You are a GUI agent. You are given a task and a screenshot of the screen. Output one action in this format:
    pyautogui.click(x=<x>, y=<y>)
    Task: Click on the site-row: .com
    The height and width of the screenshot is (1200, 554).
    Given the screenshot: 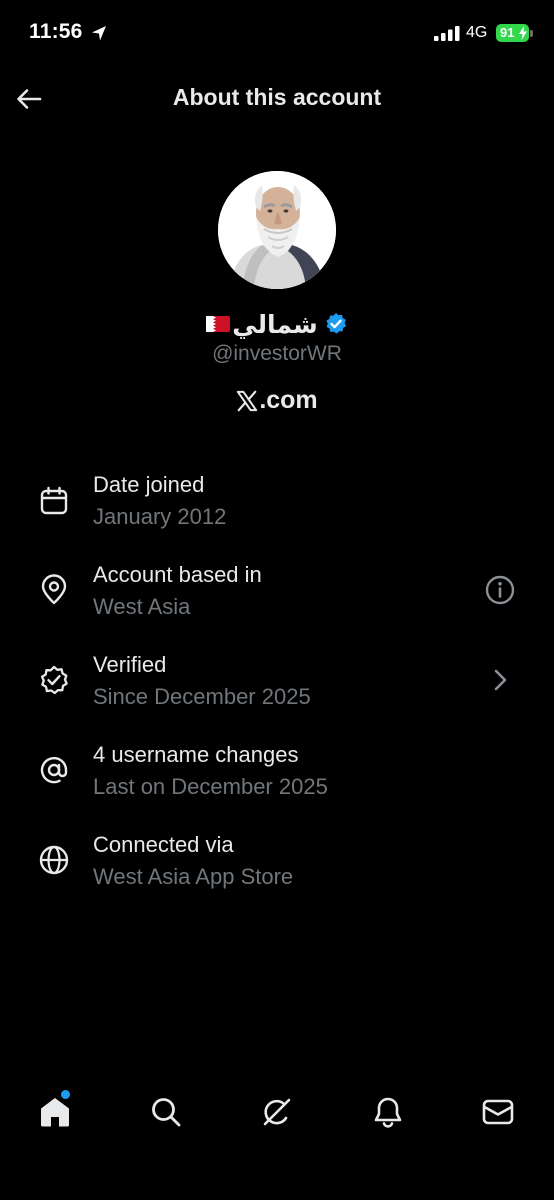 What is the action you would take?
    pyautogui.click(x=277, y=400)
    